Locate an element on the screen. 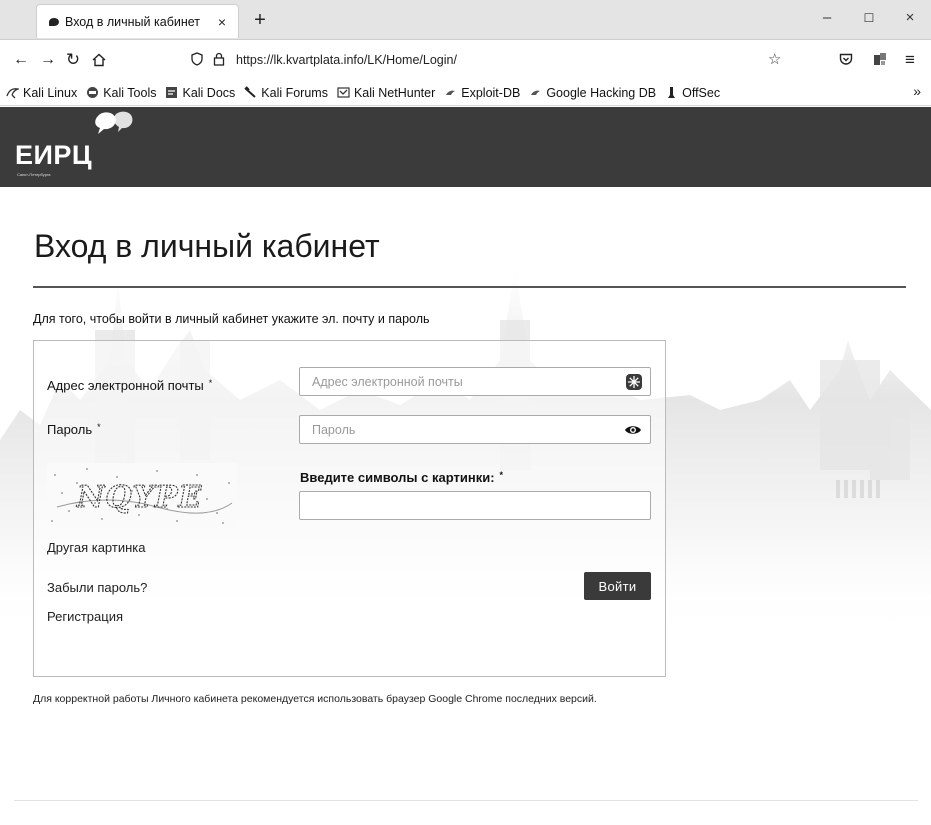 This screenshot has width=931, height=825. forgot-password-link: Забыли пароль? is located at coordinates (97, 587).